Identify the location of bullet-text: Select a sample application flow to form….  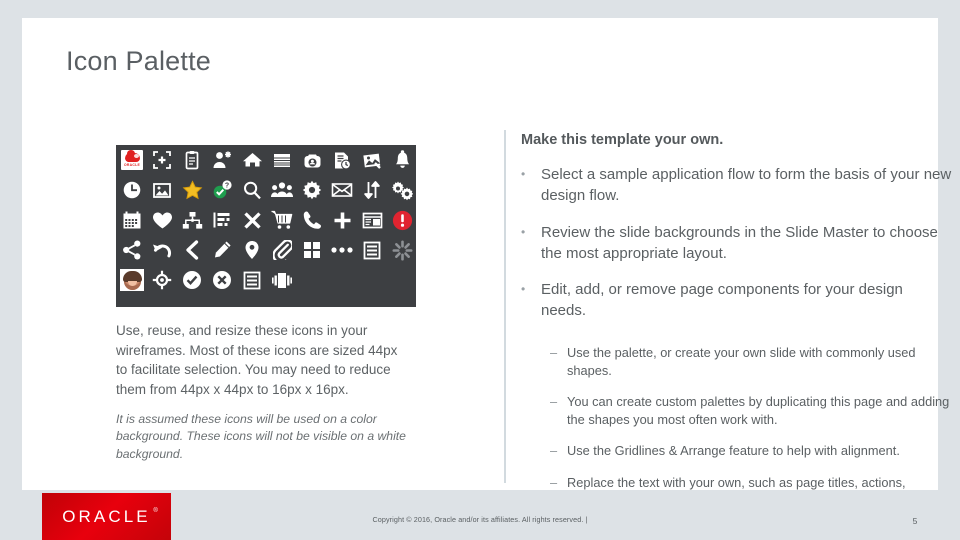
(746, 185).